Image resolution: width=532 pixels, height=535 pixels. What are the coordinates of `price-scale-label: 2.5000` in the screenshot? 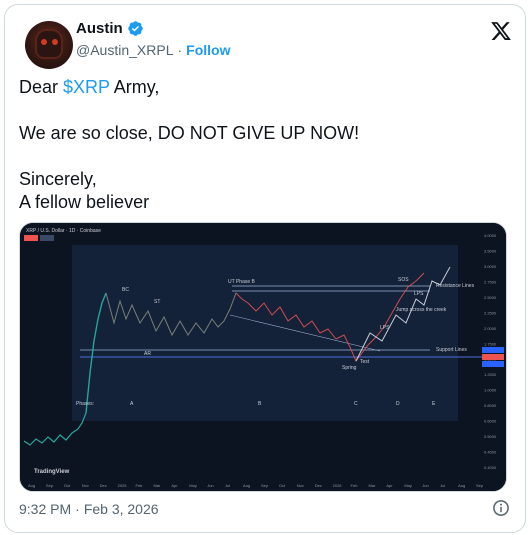 It's located at (490, 297).